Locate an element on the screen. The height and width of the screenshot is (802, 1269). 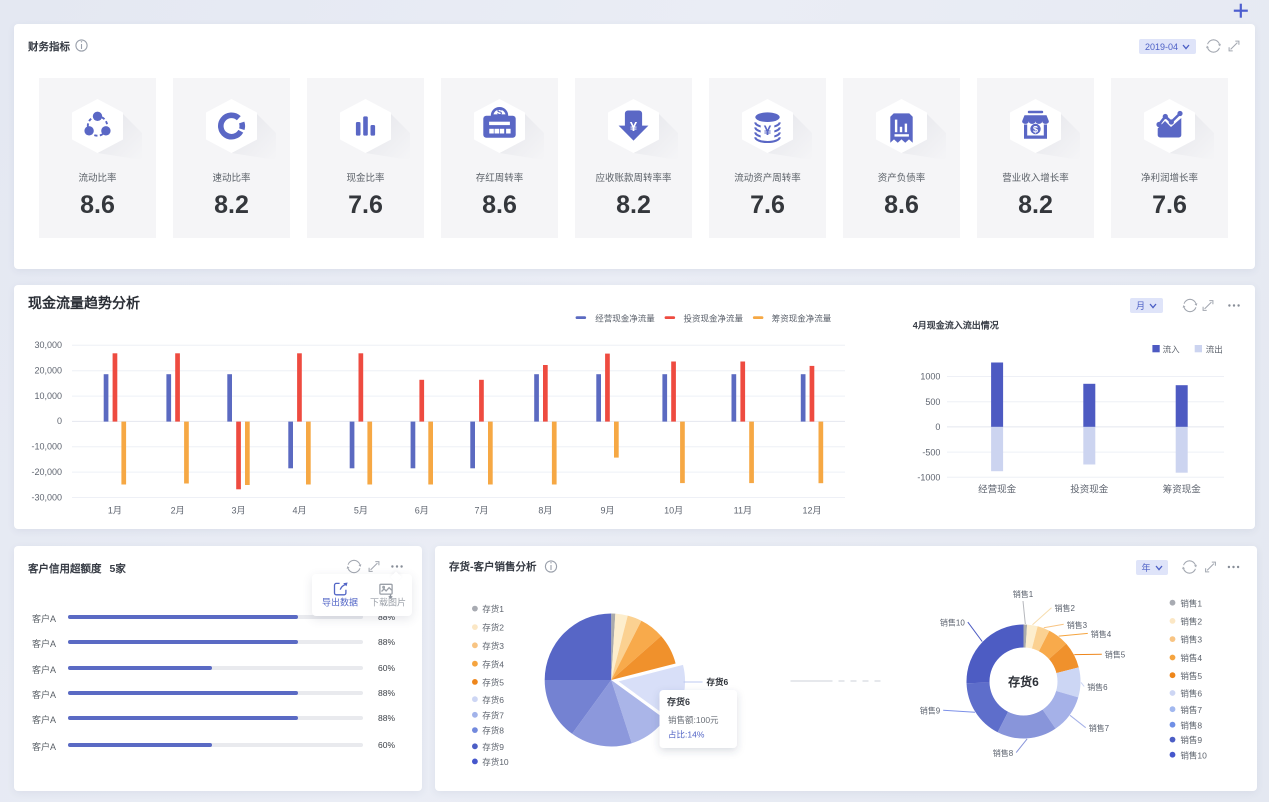
svg-text: -10,000 is located at coordinates (46, 447).